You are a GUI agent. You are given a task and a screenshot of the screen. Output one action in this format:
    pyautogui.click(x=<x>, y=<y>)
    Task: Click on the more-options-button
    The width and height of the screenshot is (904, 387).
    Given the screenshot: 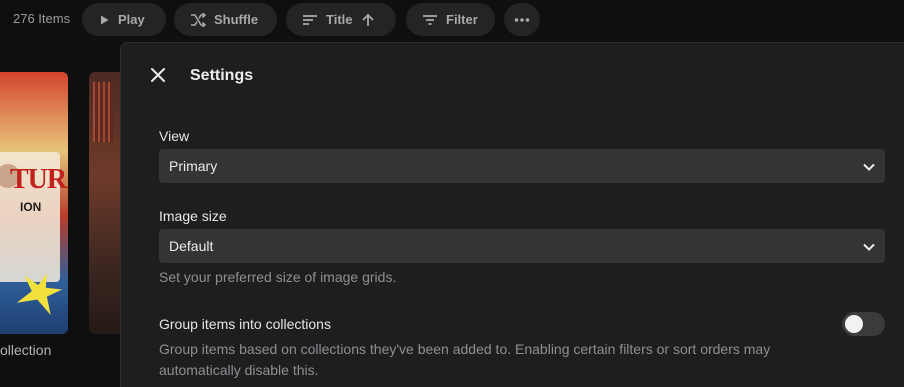 What is the action you would take?
    pyautogui.click(x=522, y=19)
    